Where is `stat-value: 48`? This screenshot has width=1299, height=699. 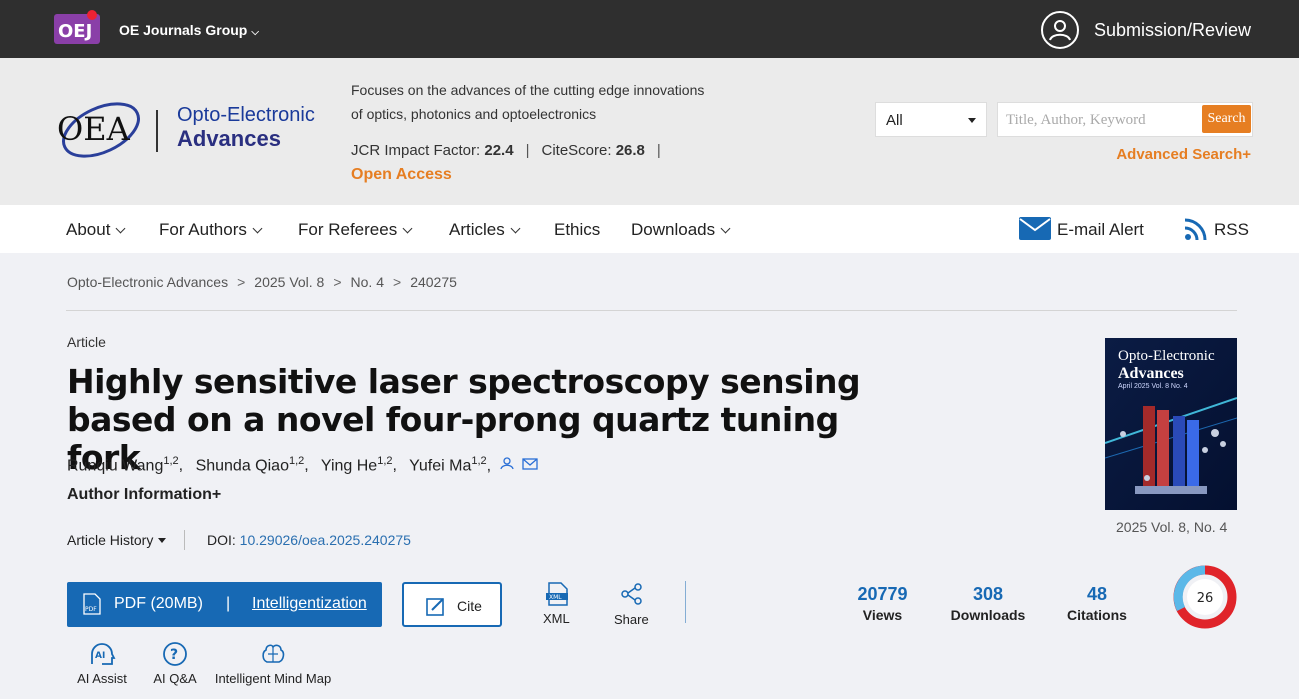 stat-value: 48 is located at coordinates (1097, 594).